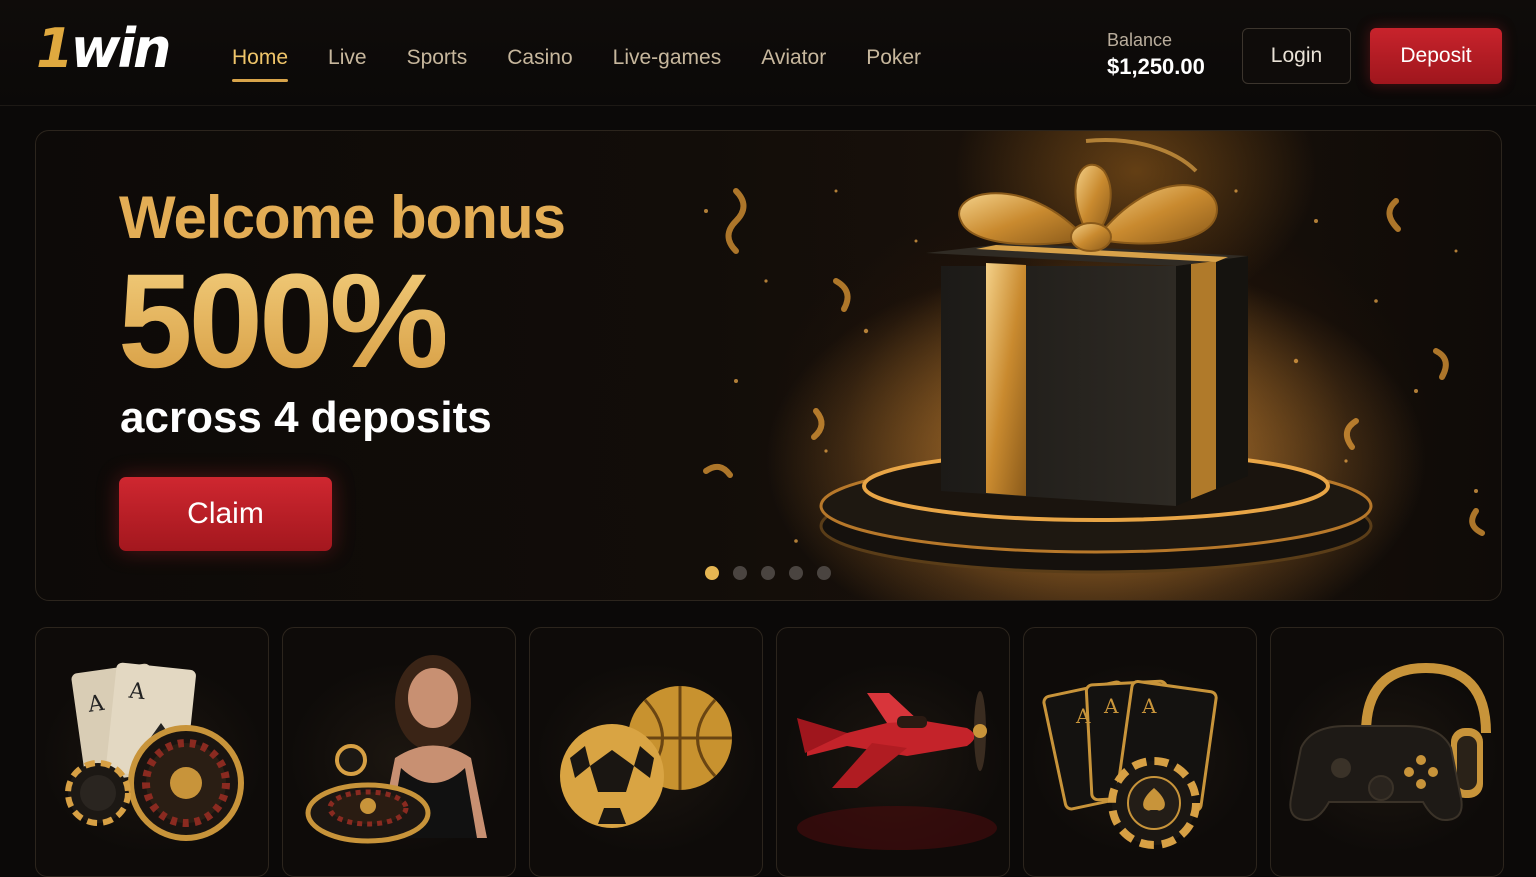  What do you see at coordinates (121, 48) in the screenshot?
I see `logo-win: win` at bounding box center [121, 48].